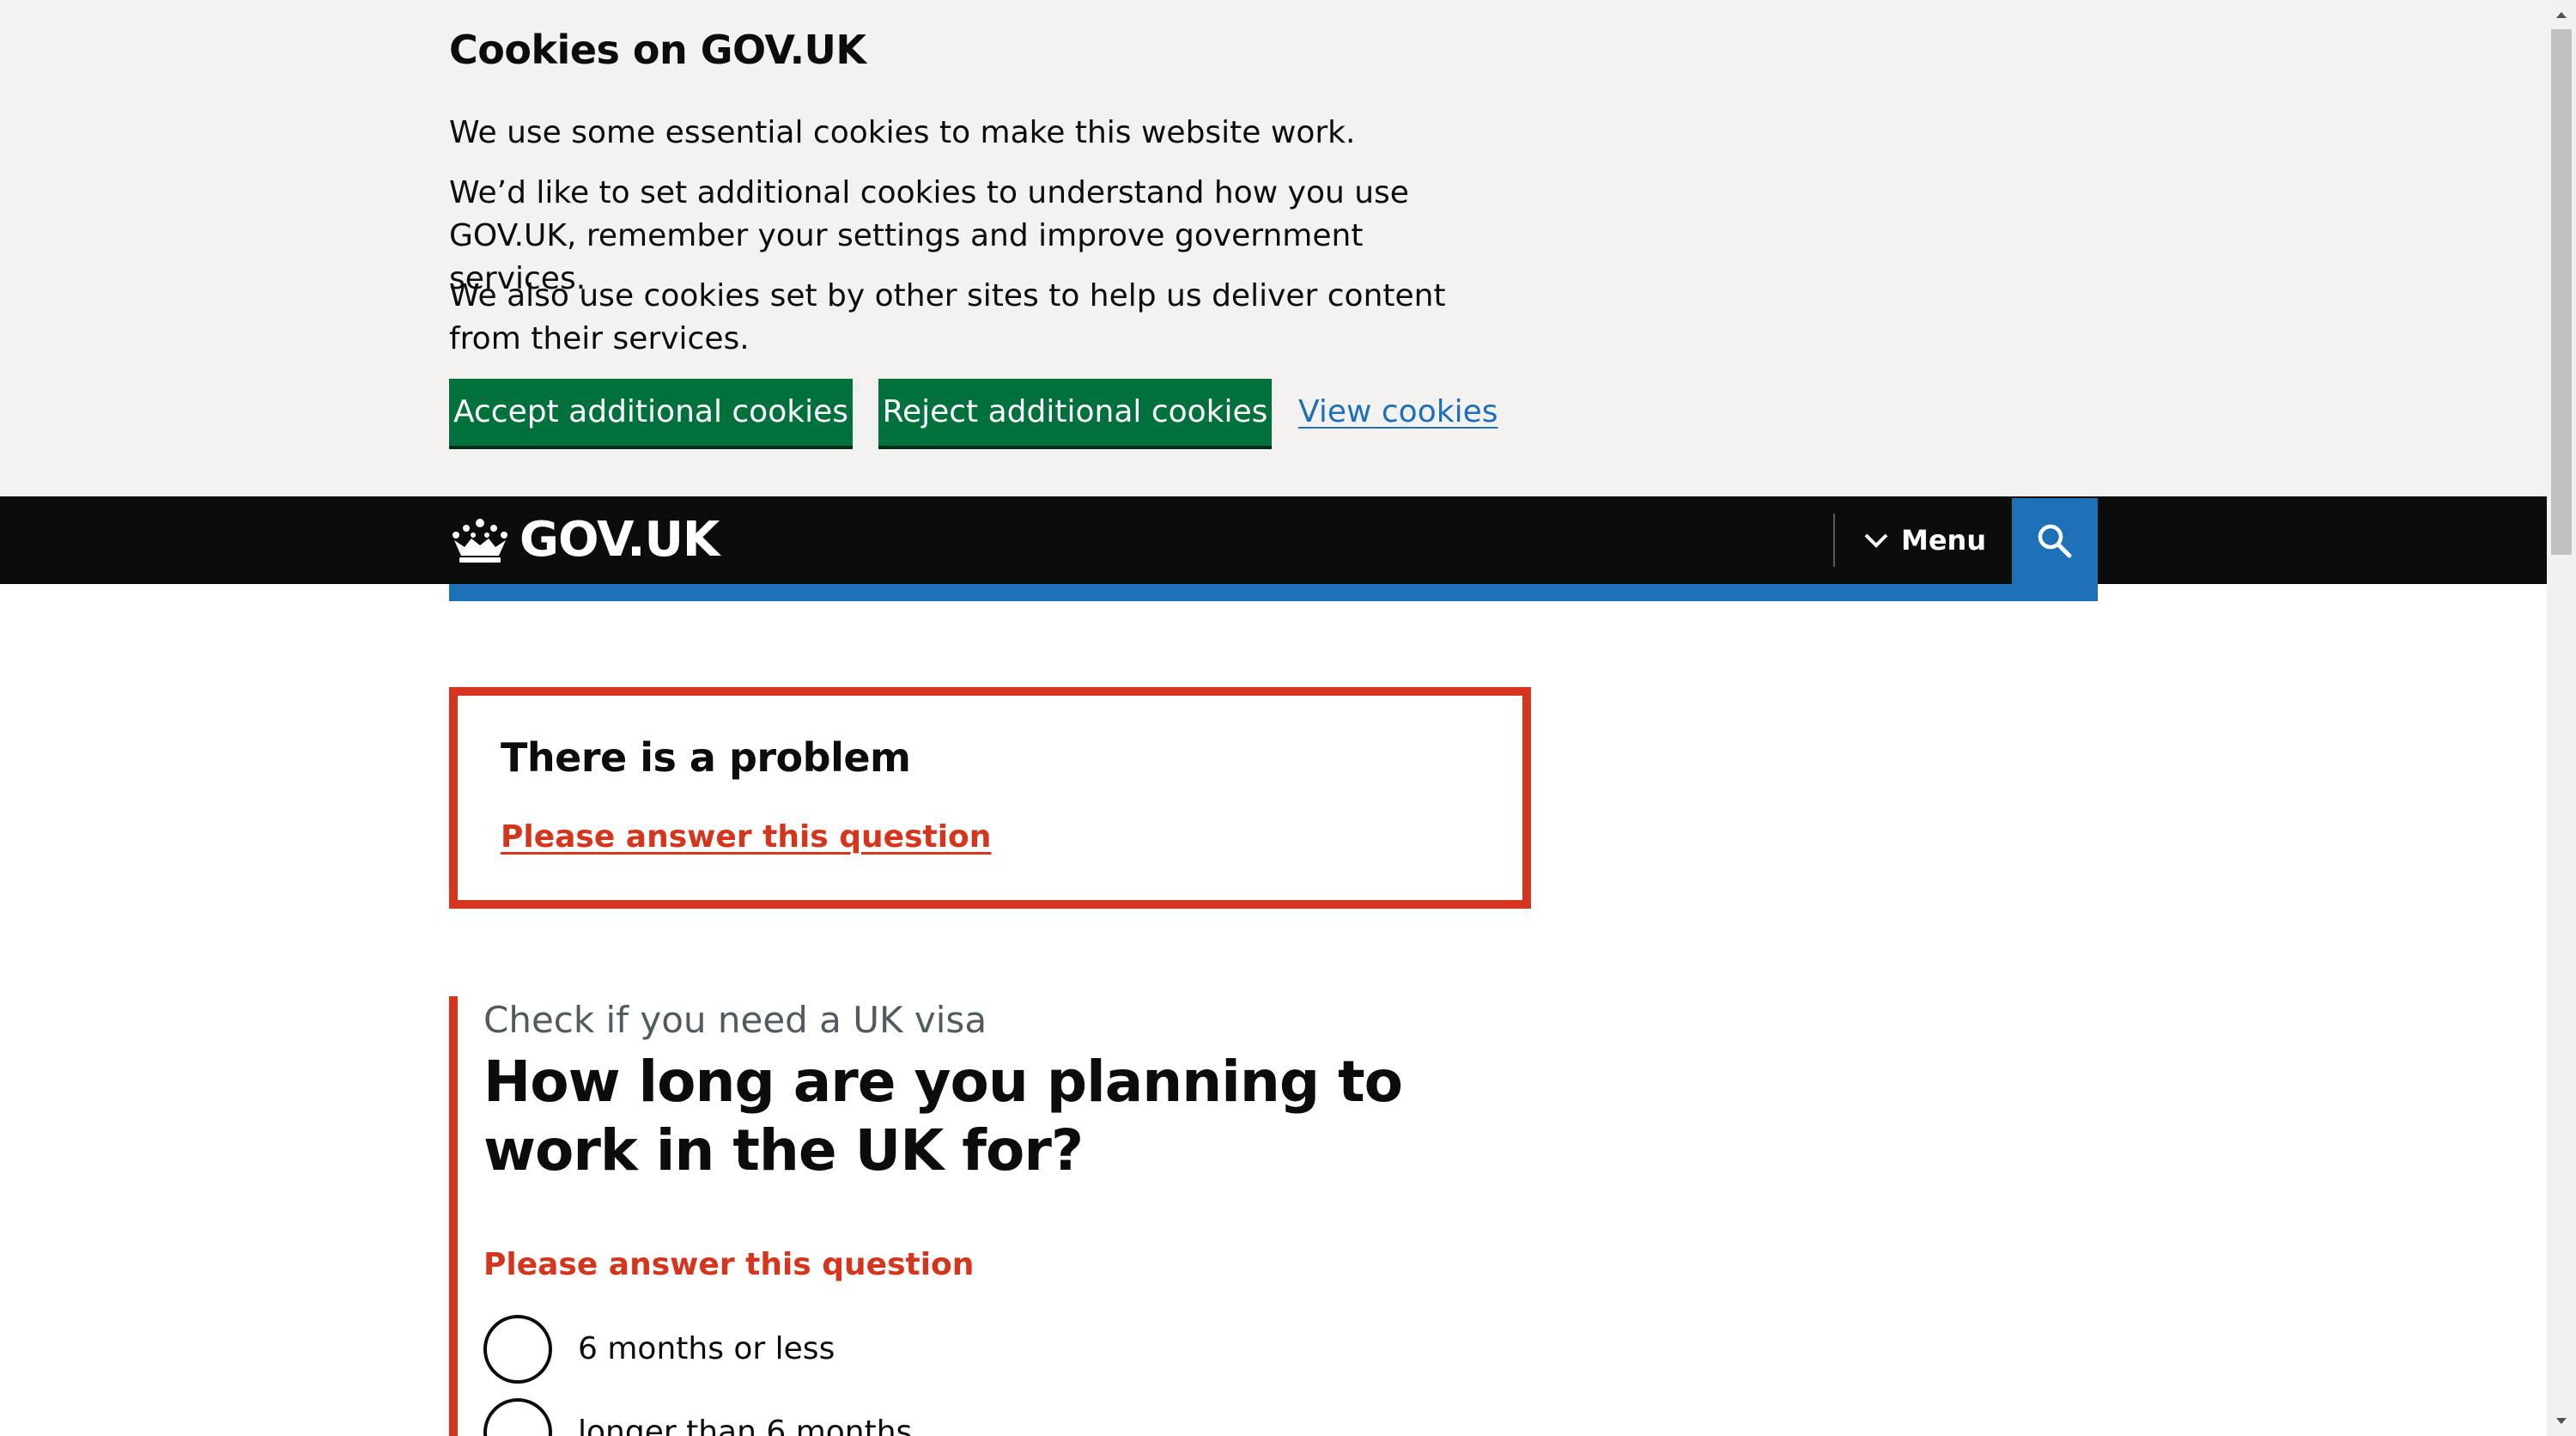 The width and height of the screenshot is (2576, 1436). I want to click on radio-option-6-months-or-less: 6 months or less, so click(659, 1349).